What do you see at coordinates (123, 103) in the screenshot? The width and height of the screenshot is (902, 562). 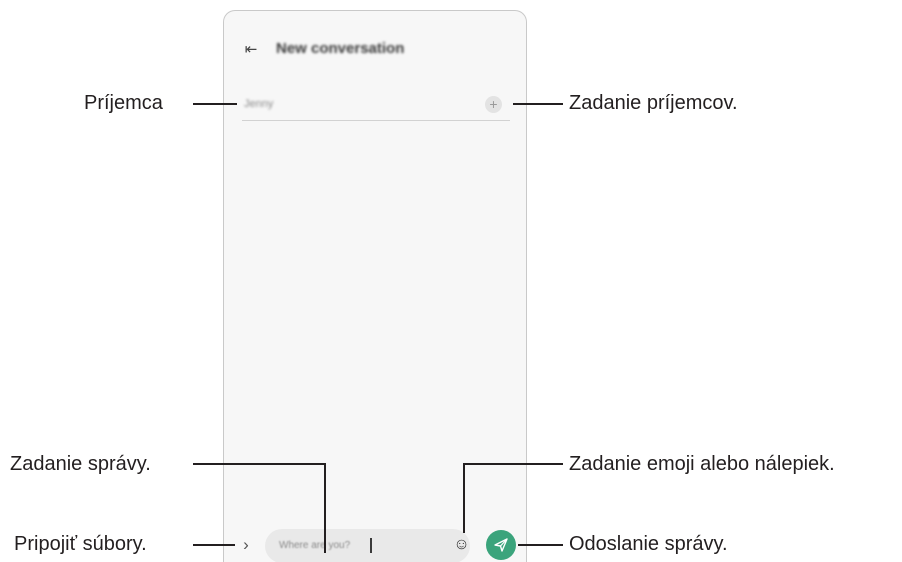 I see `callout-recipient: Príjemca` at bounding box center [123, 103].